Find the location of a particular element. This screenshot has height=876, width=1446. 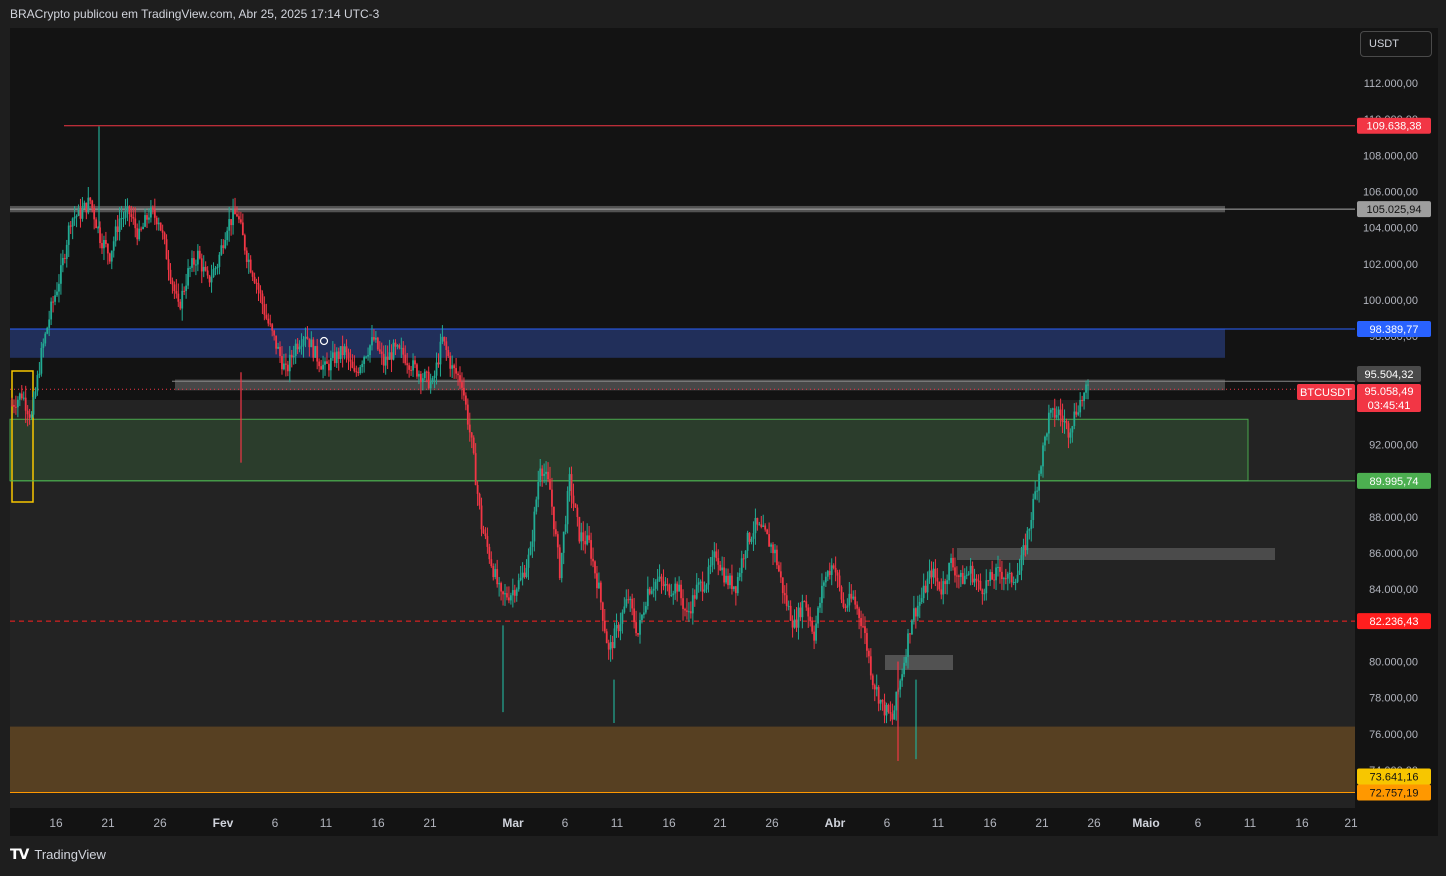

currency-button: USDT is located at coordinates (1396, 44).